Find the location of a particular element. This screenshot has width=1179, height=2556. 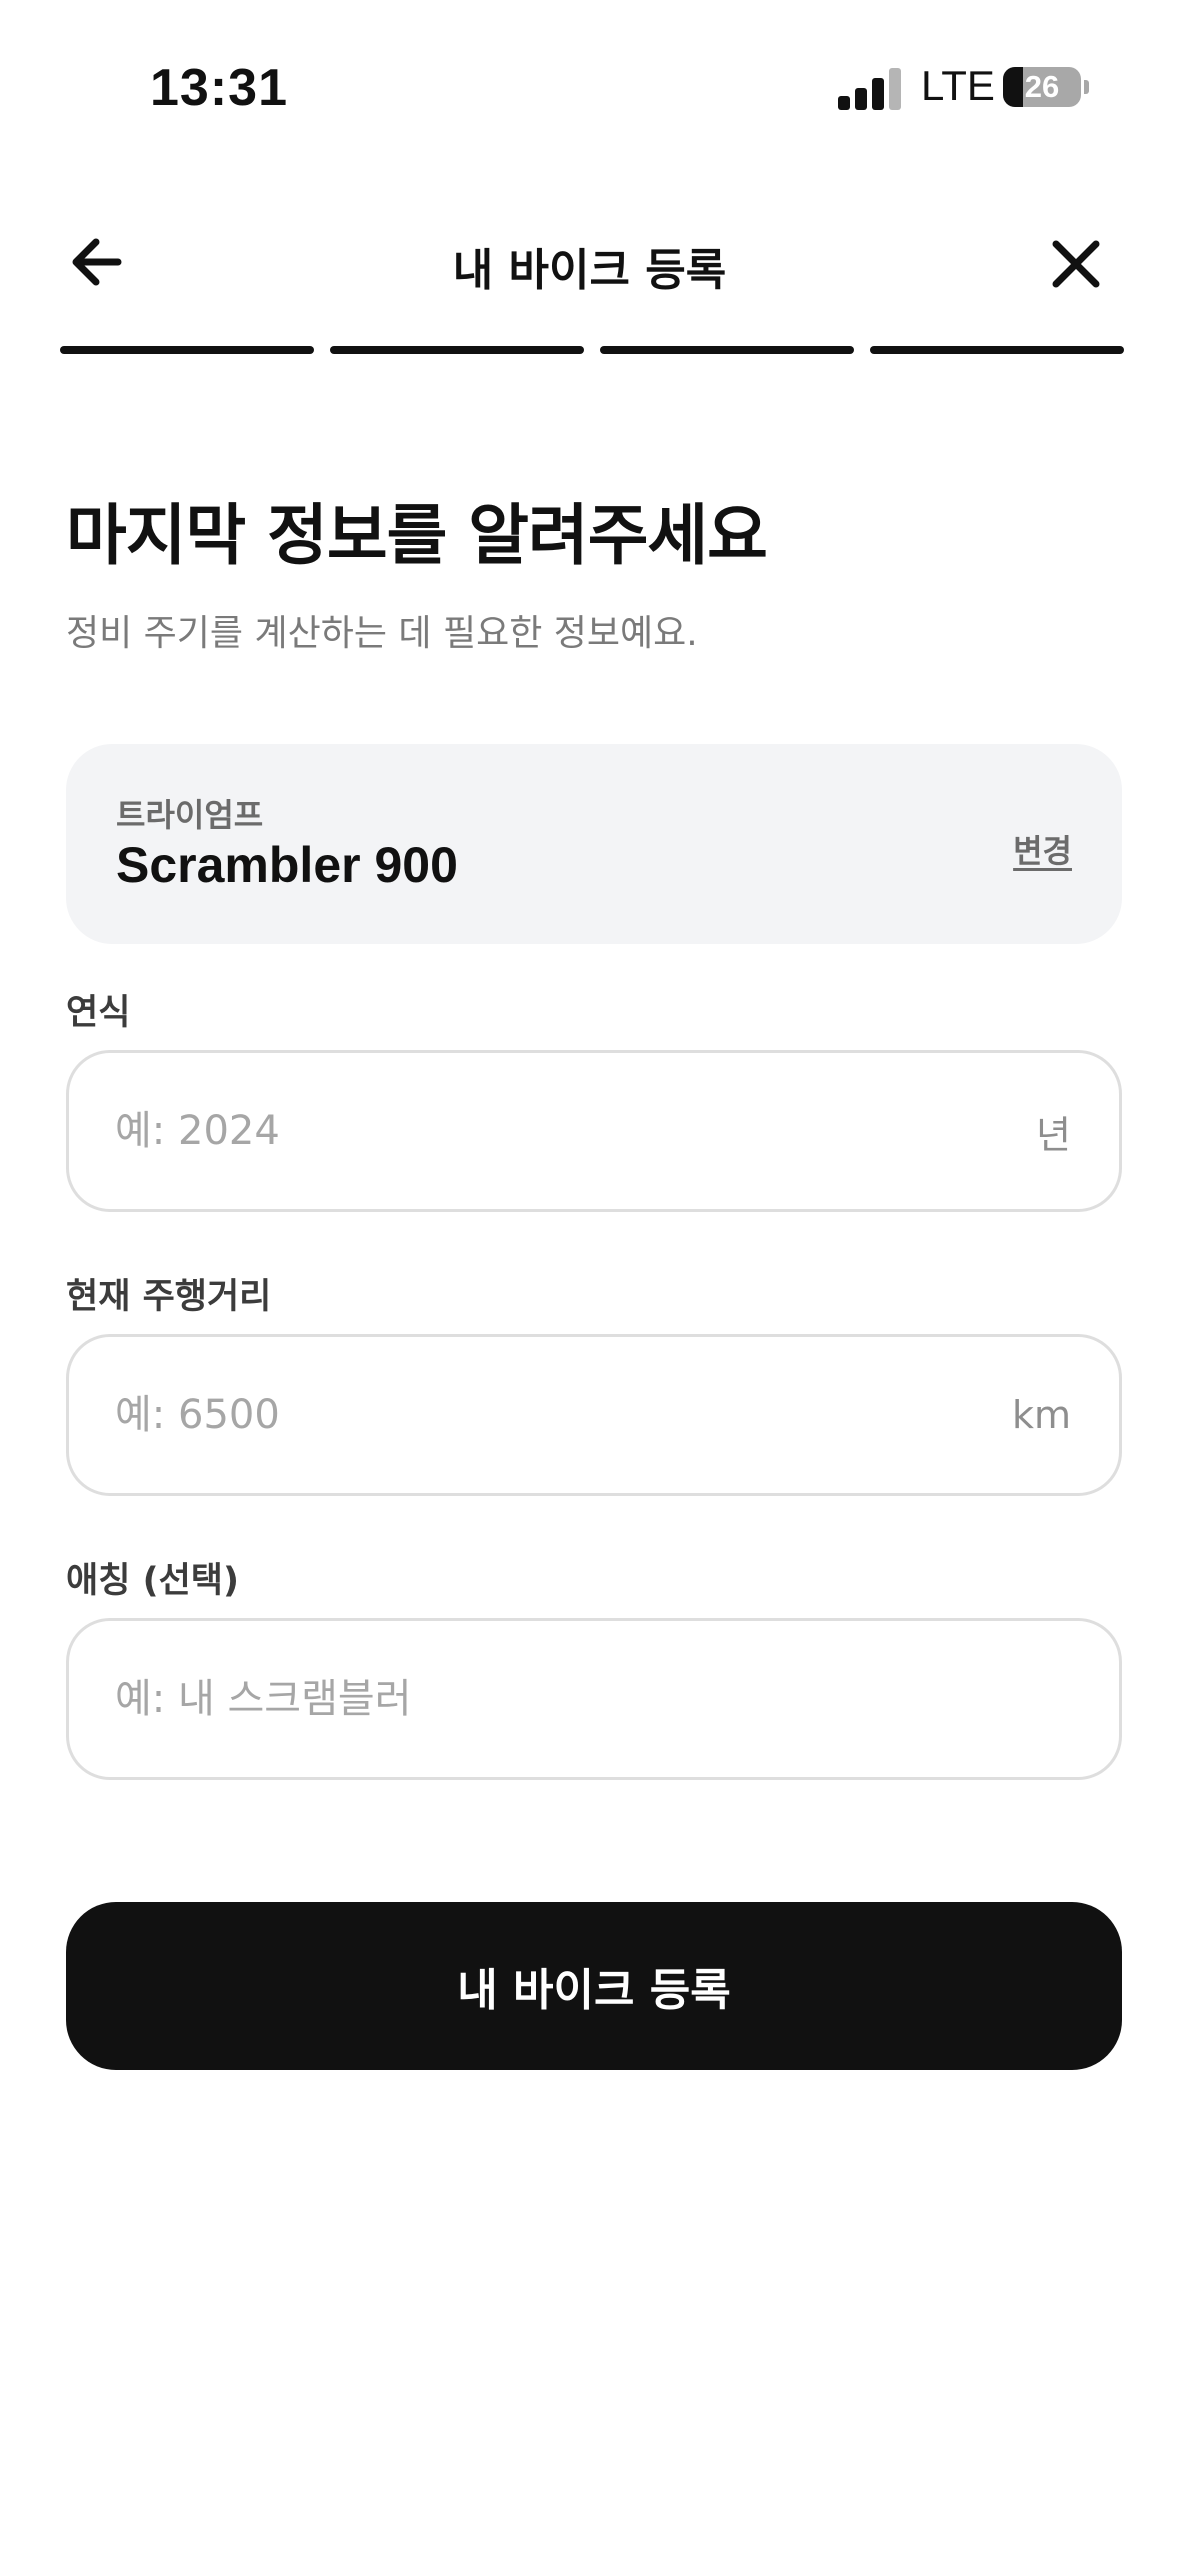

year-field-container: 년 is located at coordinates (594, 1131).